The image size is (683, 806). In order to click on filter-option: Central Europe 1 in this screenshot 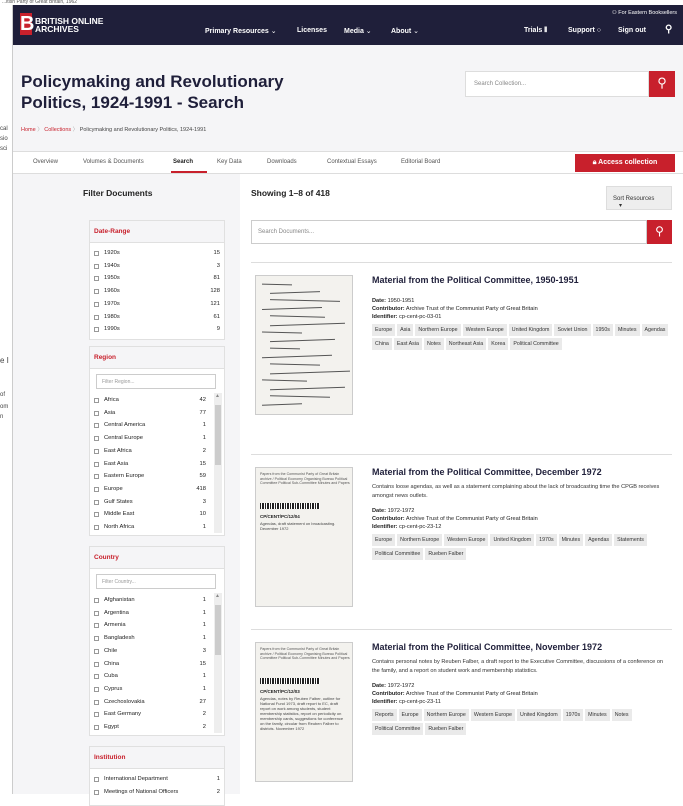, I will do `click(157, 439)`.